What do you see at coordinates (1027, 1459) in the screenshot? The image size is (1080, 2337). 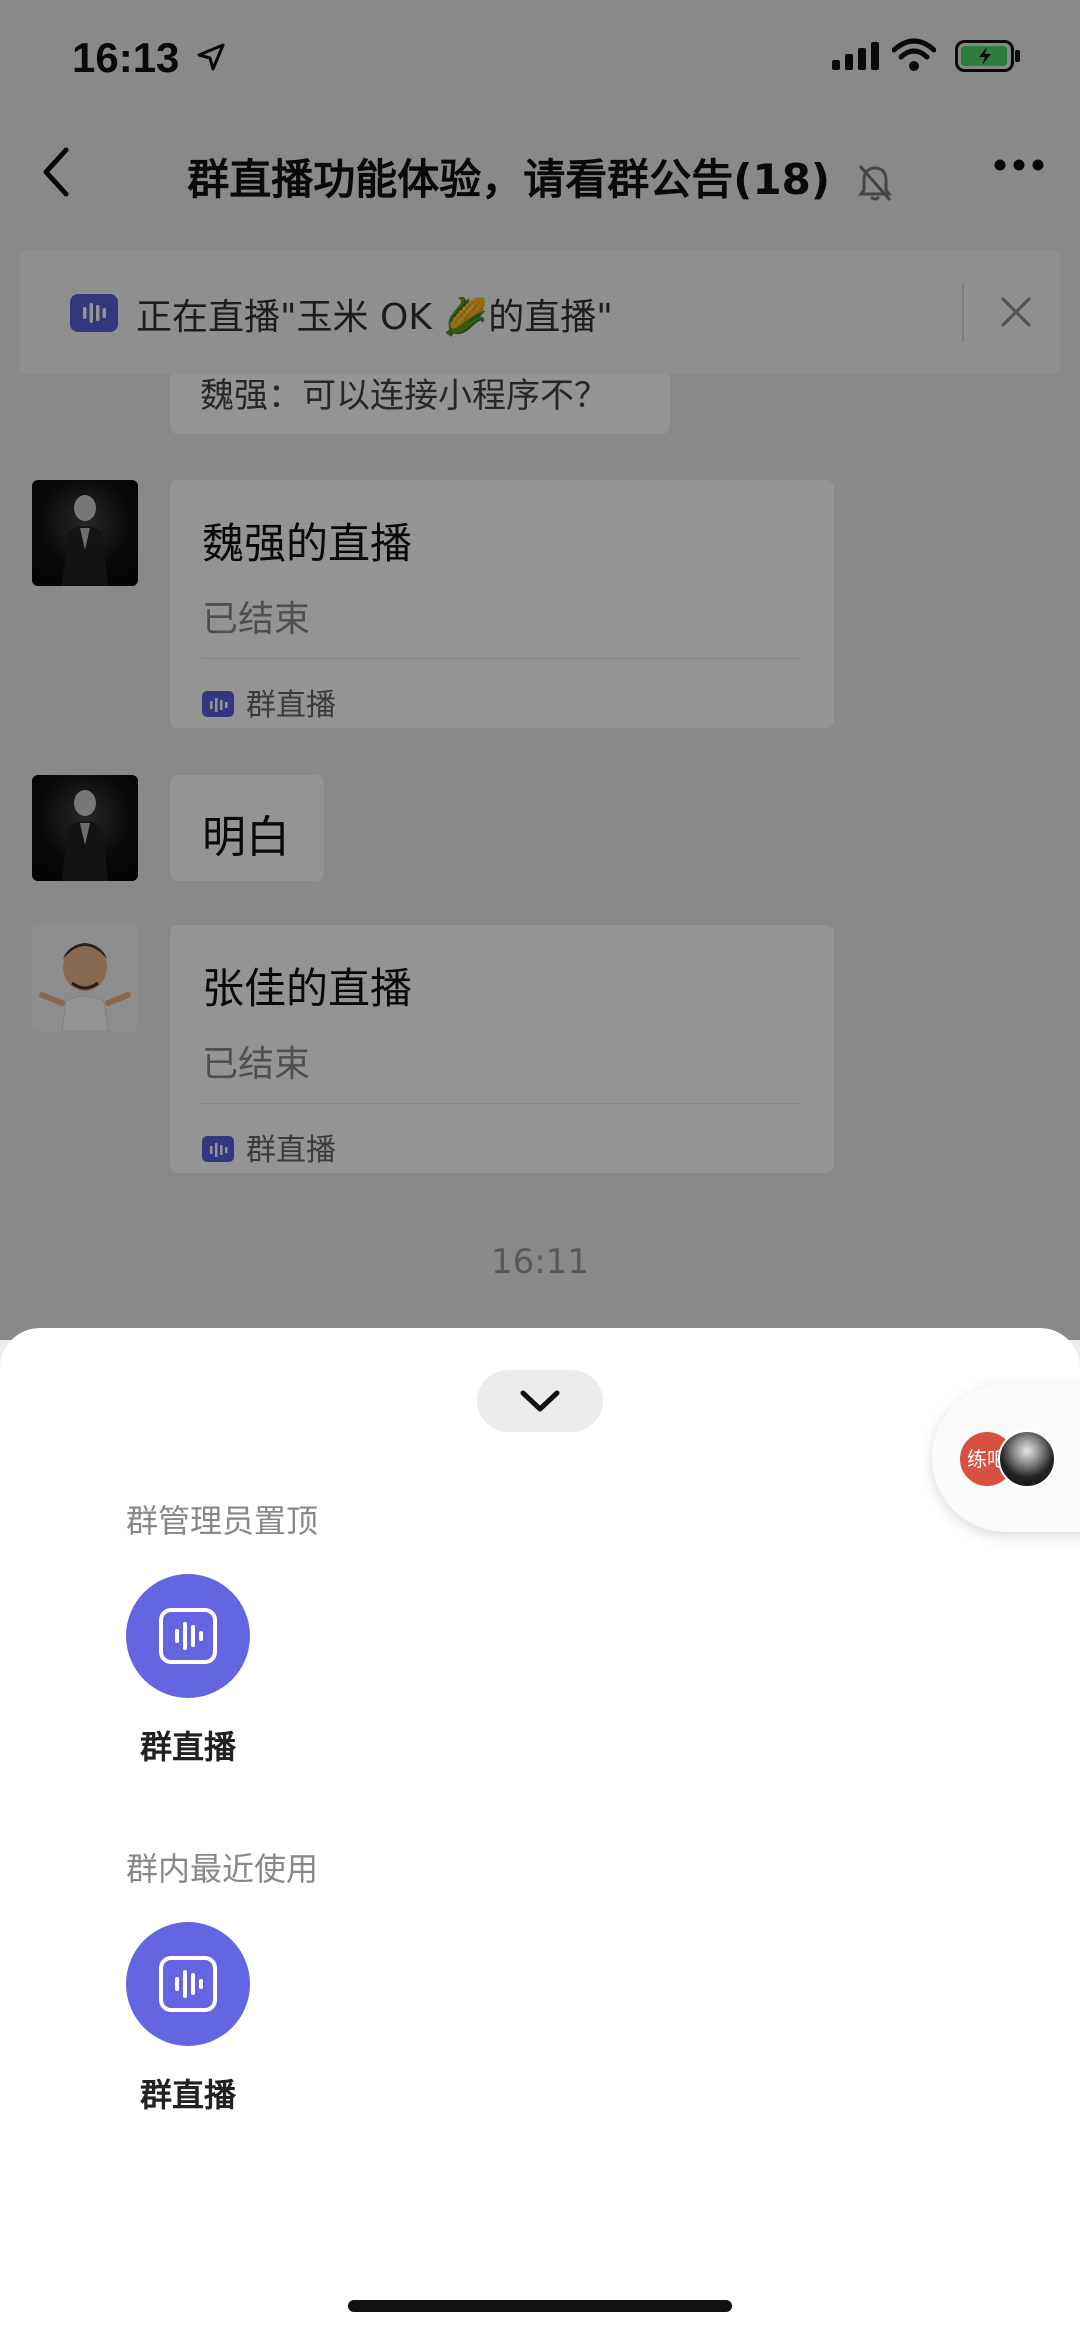 I see `avatar` at bounding box center [1027, 1459].